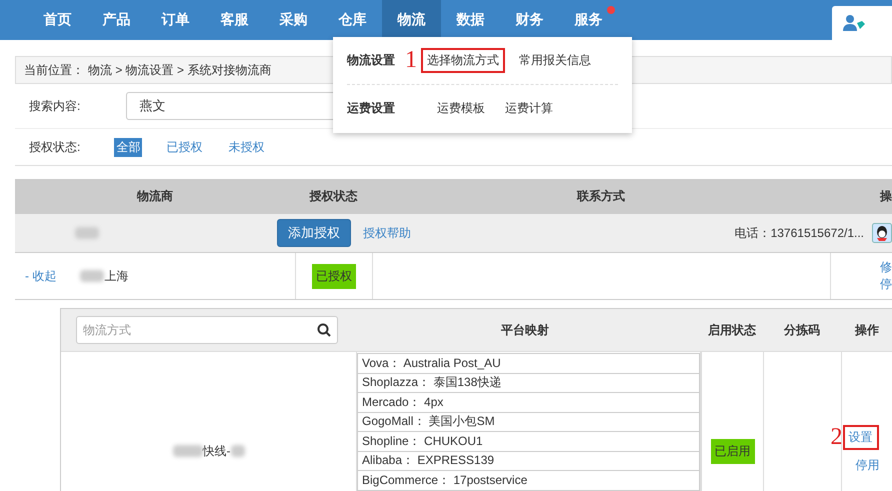  I want to click on carrier-name: 上海, so click(116, 276).